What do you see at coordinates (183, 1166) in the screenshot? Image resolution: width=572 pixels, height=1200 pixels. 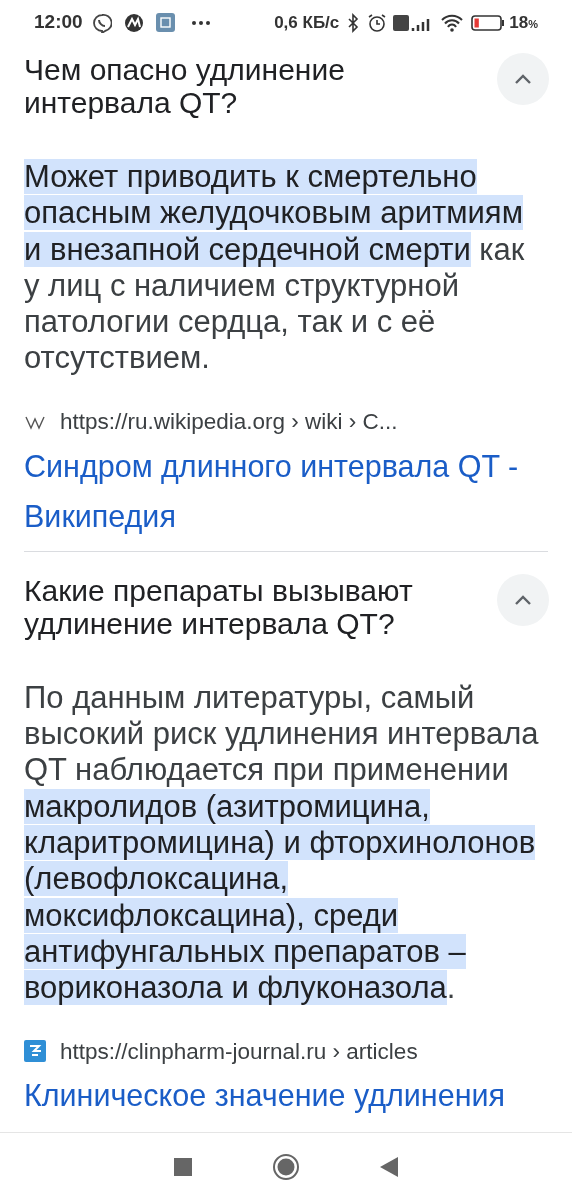 I see `recent-apps-icon` at bounding box center [183, 1166].